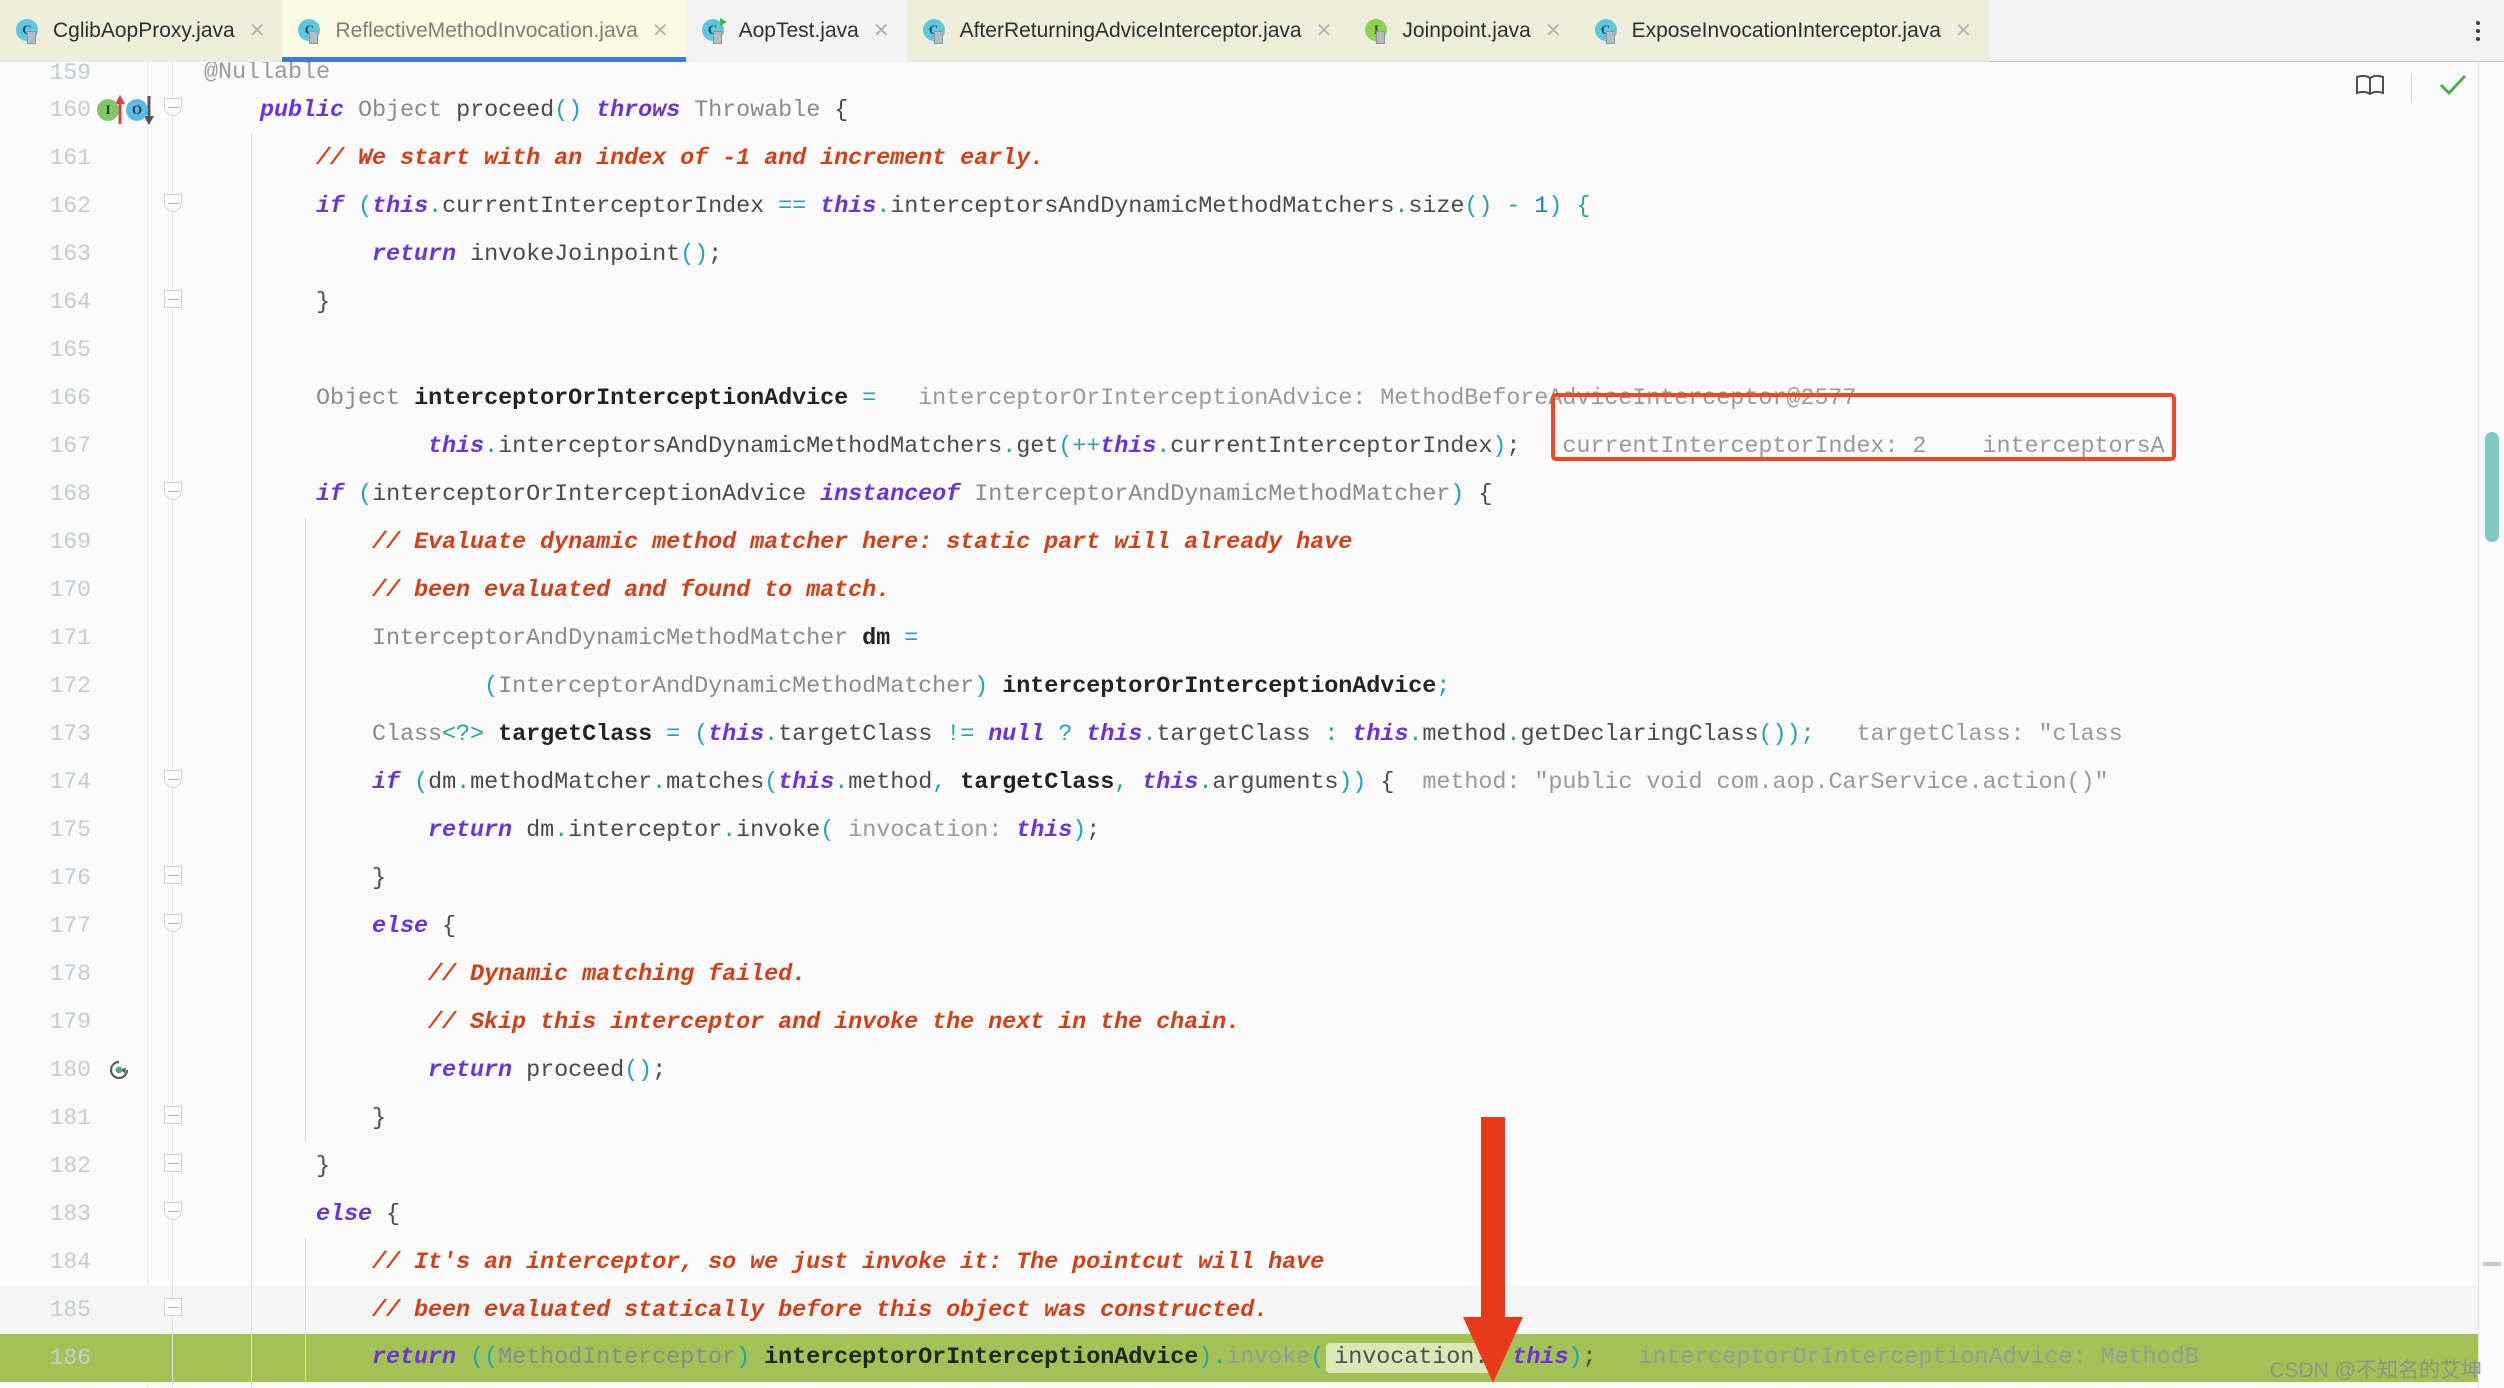 This screenshot has height=1388, width=2504. Describe the element at coordinates (1783, 31) in the screenshot. I see `editor-tab-5: C ExposeInvocationInterceptor.java ✕` at that location.